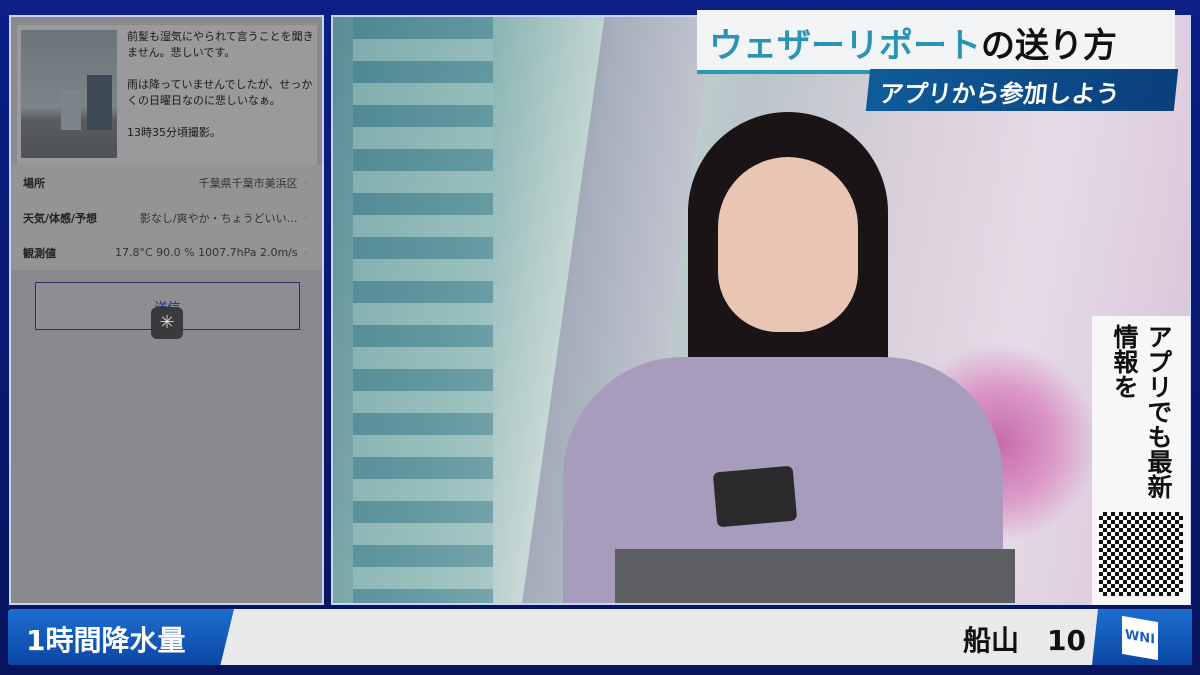 This screenshot has height=675, width=1200. I want to click on report-photo, so click(69, 94).